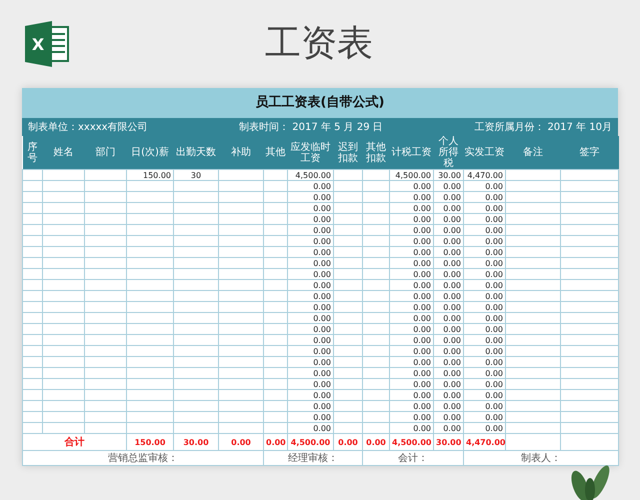 Image resolution: width=640 pixels, height=500 pixels. I want to click on column-header: 个人所得税, so click(449, 153).